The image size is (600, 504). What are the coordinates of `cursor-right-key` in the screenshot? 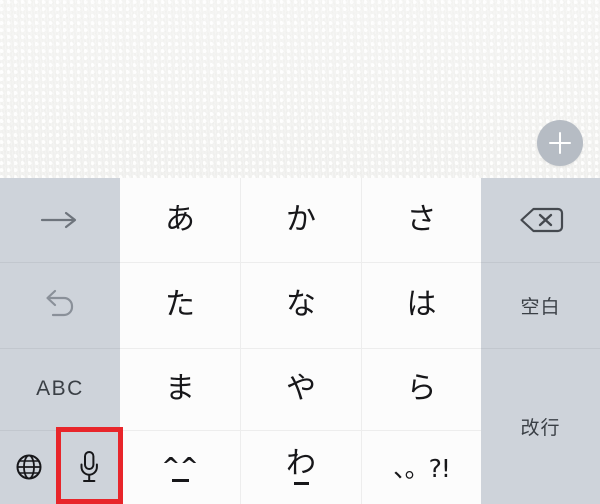 It's located at (60, 220).